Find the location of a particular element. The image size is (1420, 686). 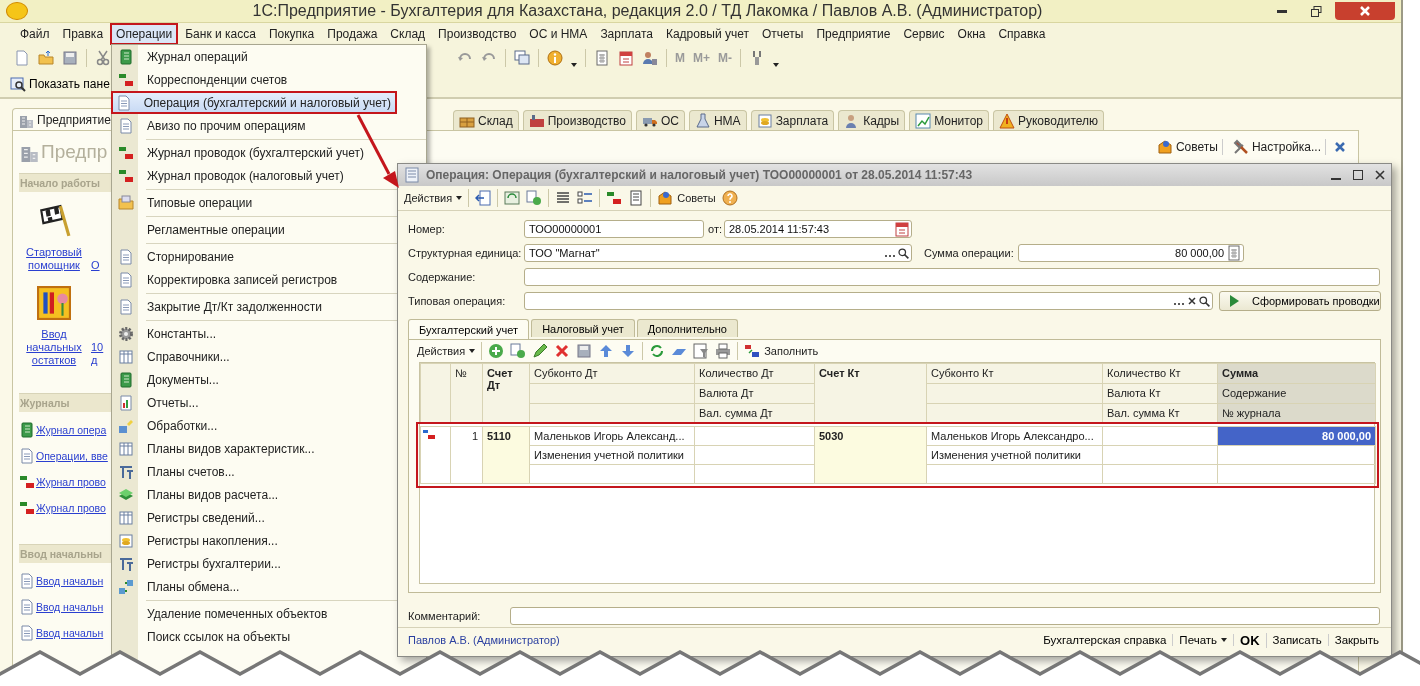

footer-button: Бухгалтерская справка is located at coordinates (1105, 640).